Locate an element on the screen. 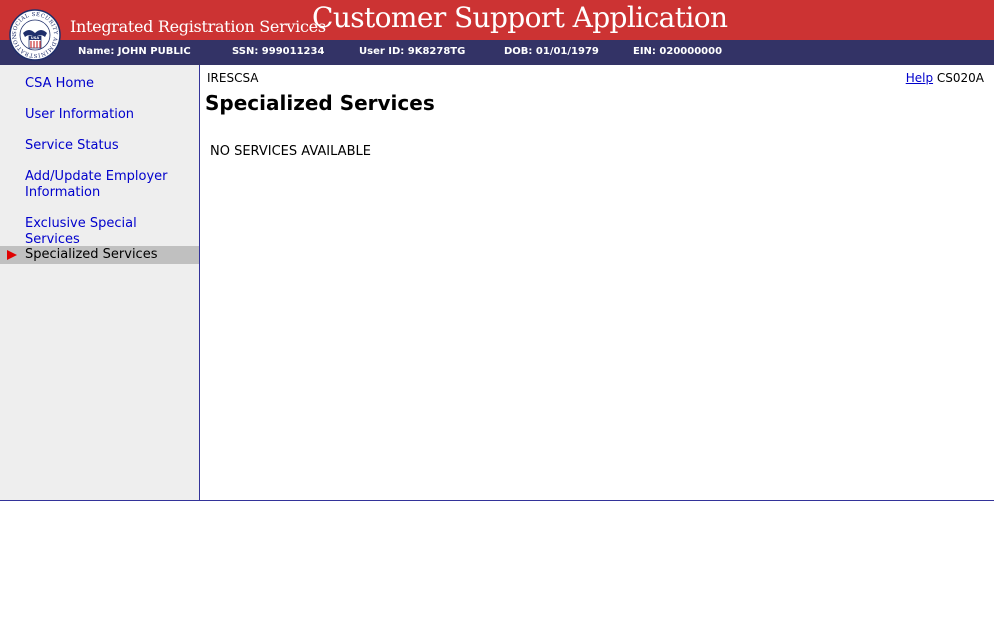  sidebar-item-service-status: Service Status is located at coordinates (109, 146).